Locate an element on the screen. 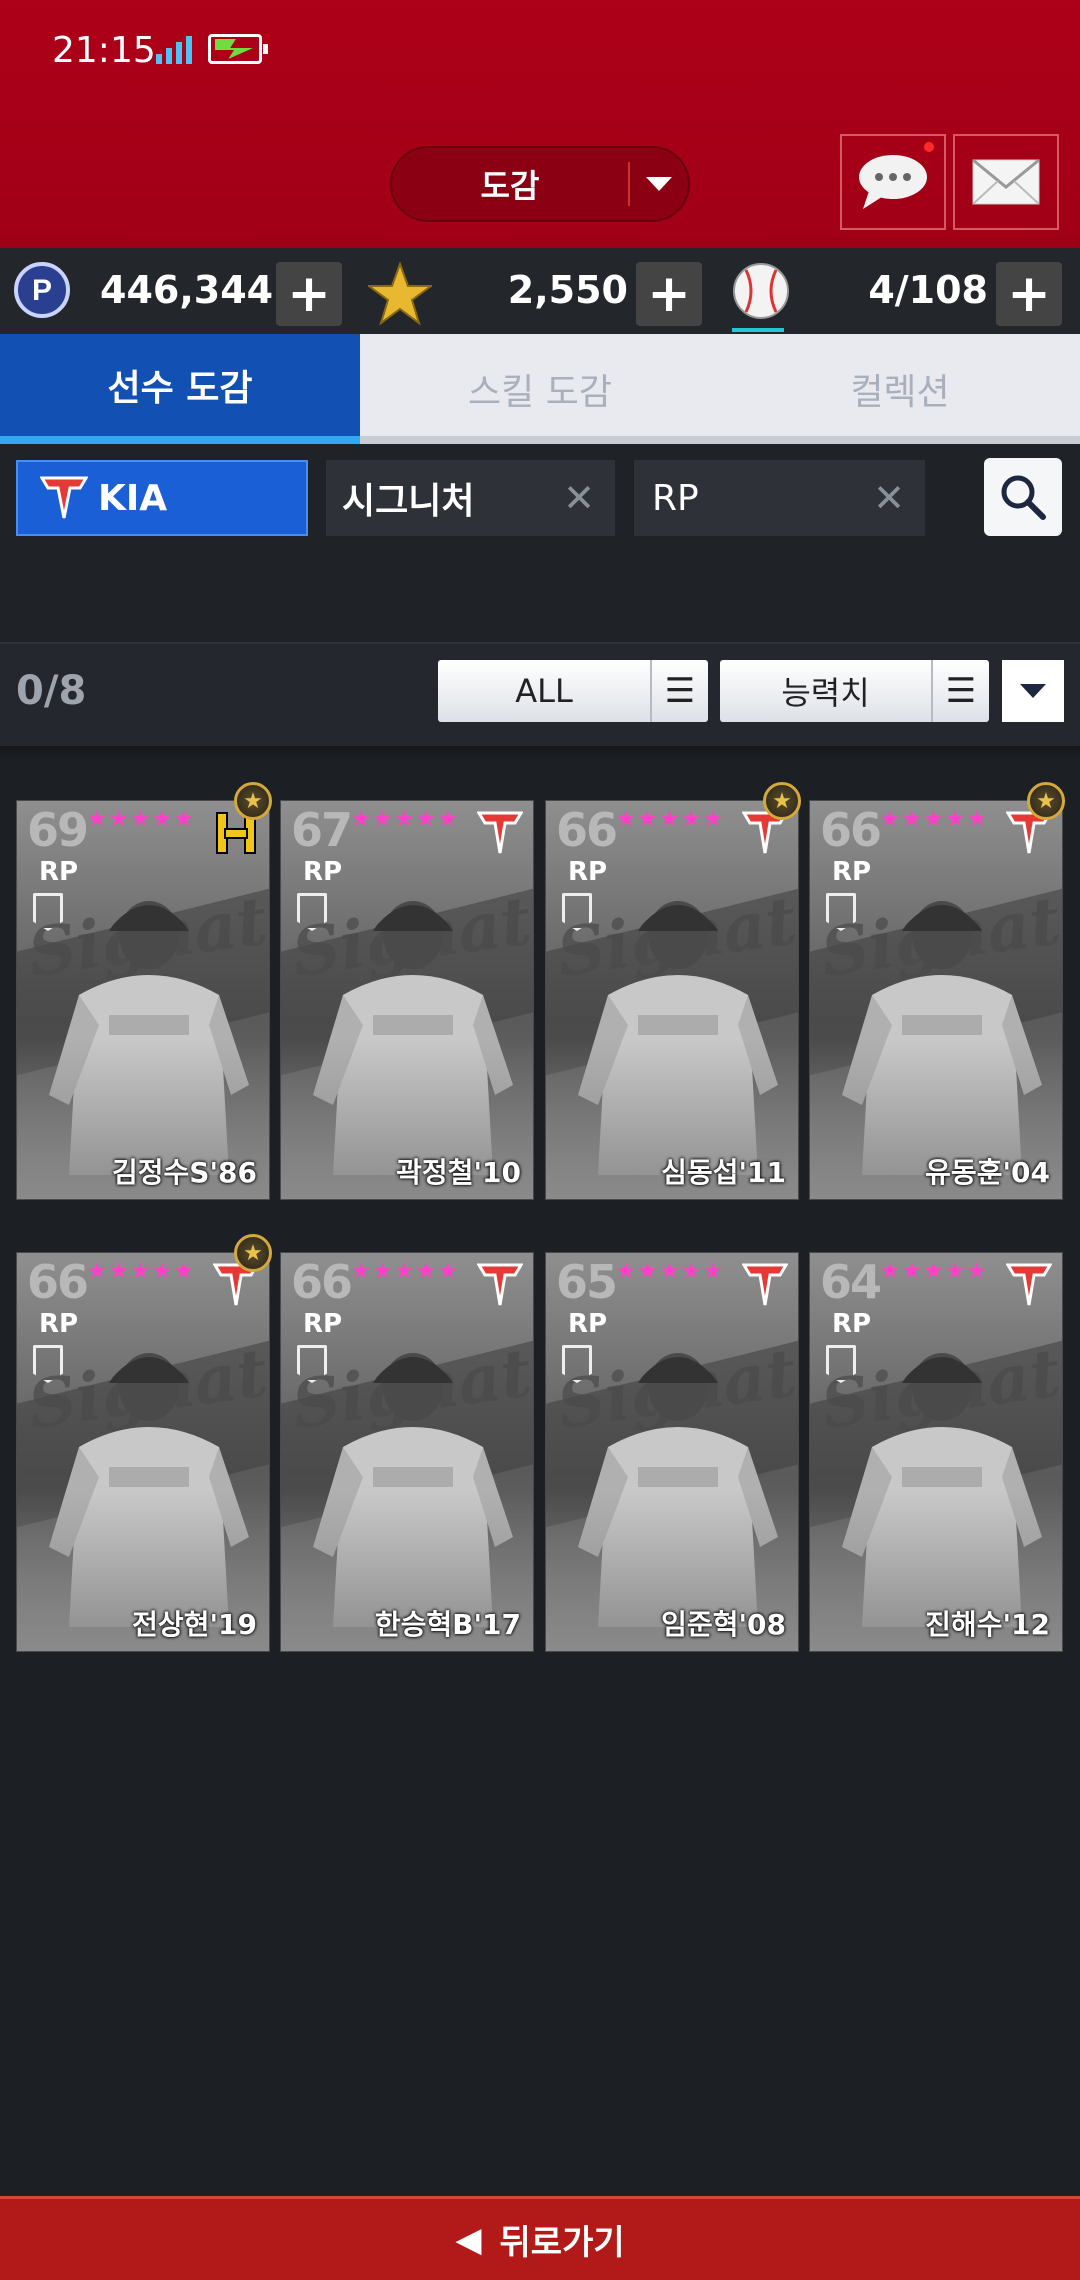 The image size is (1080, 2280). back-arrow-icon: ◀ is located at coordinates (468, 2239).